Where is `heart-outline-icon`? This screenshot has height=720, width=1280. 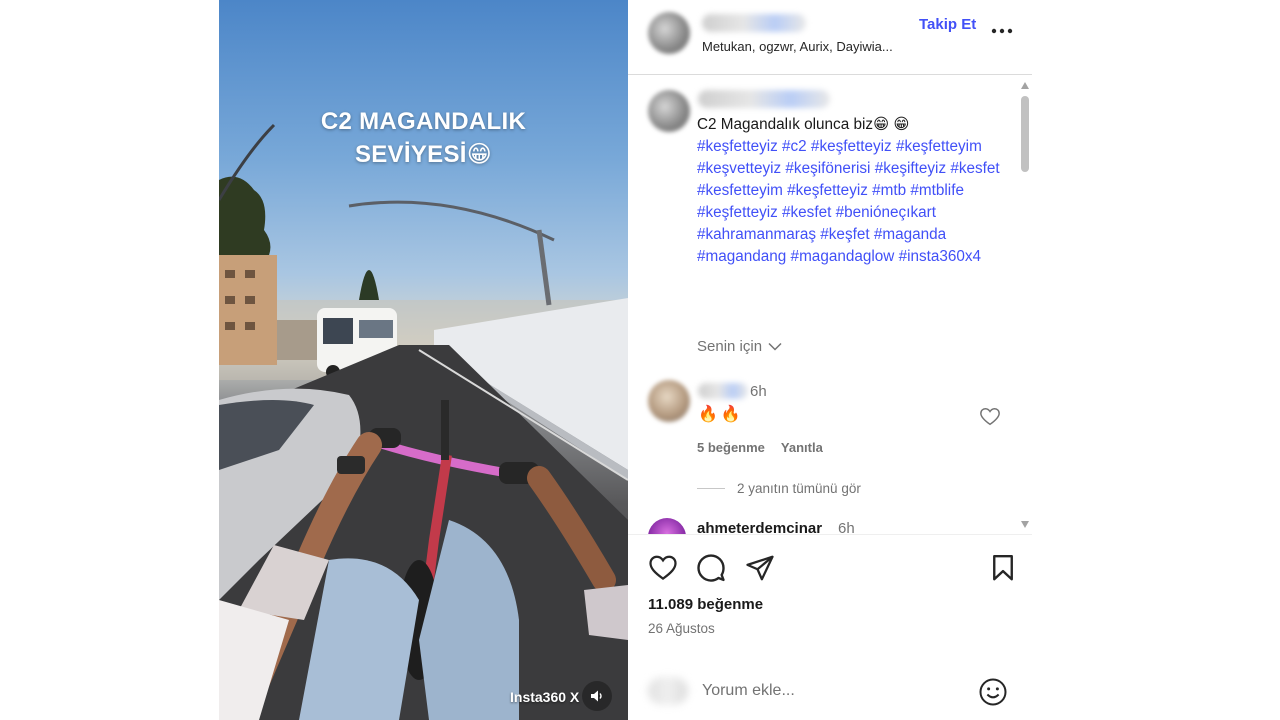
heart-outline-icon is located at coordinates (990, 417).